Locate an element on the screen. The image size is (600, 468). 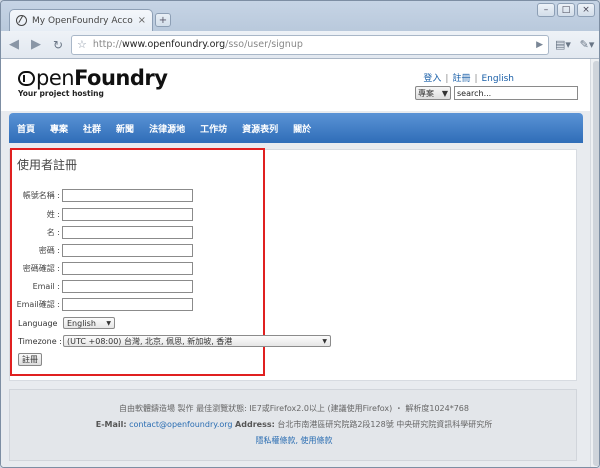
tab-strip: My OpenFoundry Account × + – □ × is located at coordinates (300, 16).